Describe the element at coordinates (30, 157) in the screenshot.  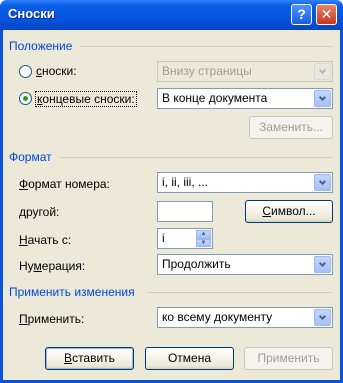
I see `format-section-title: Формат` at that location.